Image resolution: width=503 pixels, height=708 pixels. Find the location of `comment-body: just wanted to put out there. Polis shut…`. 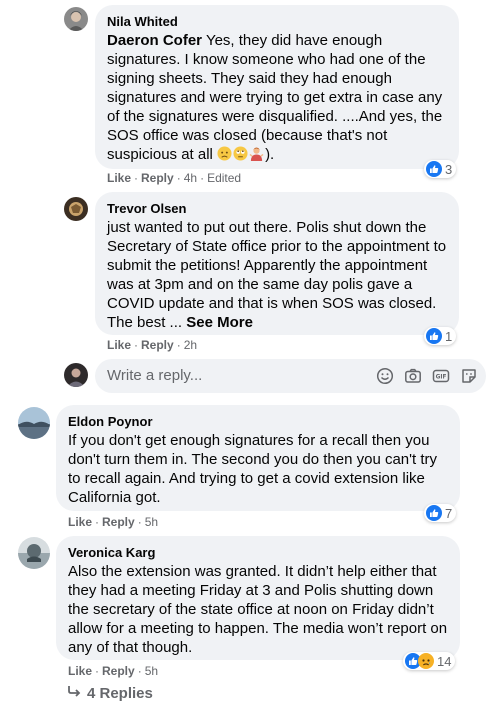

comment-body: just wanted to put out there. Polis shut… is located at coordinates (277, 275).